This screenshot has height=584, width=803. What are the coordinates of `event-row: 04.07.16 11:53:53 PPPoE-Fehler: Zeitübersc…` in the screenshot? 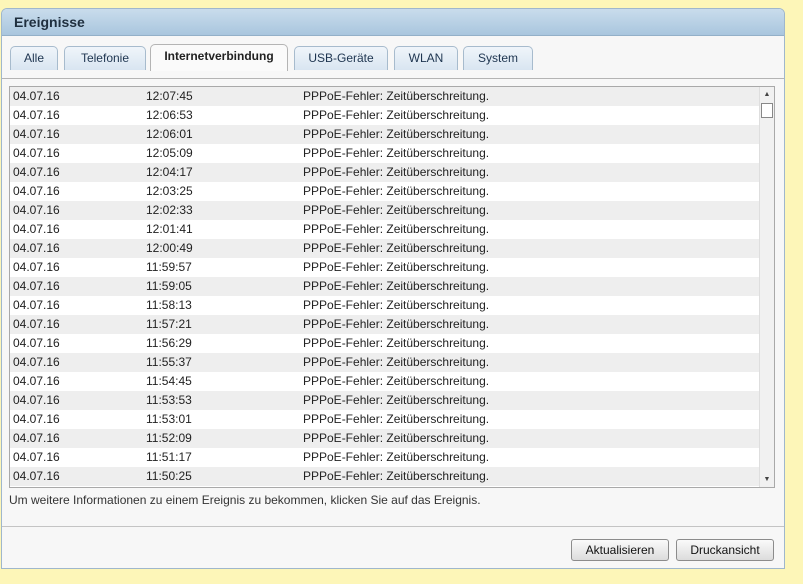 It's located at (384, 400).